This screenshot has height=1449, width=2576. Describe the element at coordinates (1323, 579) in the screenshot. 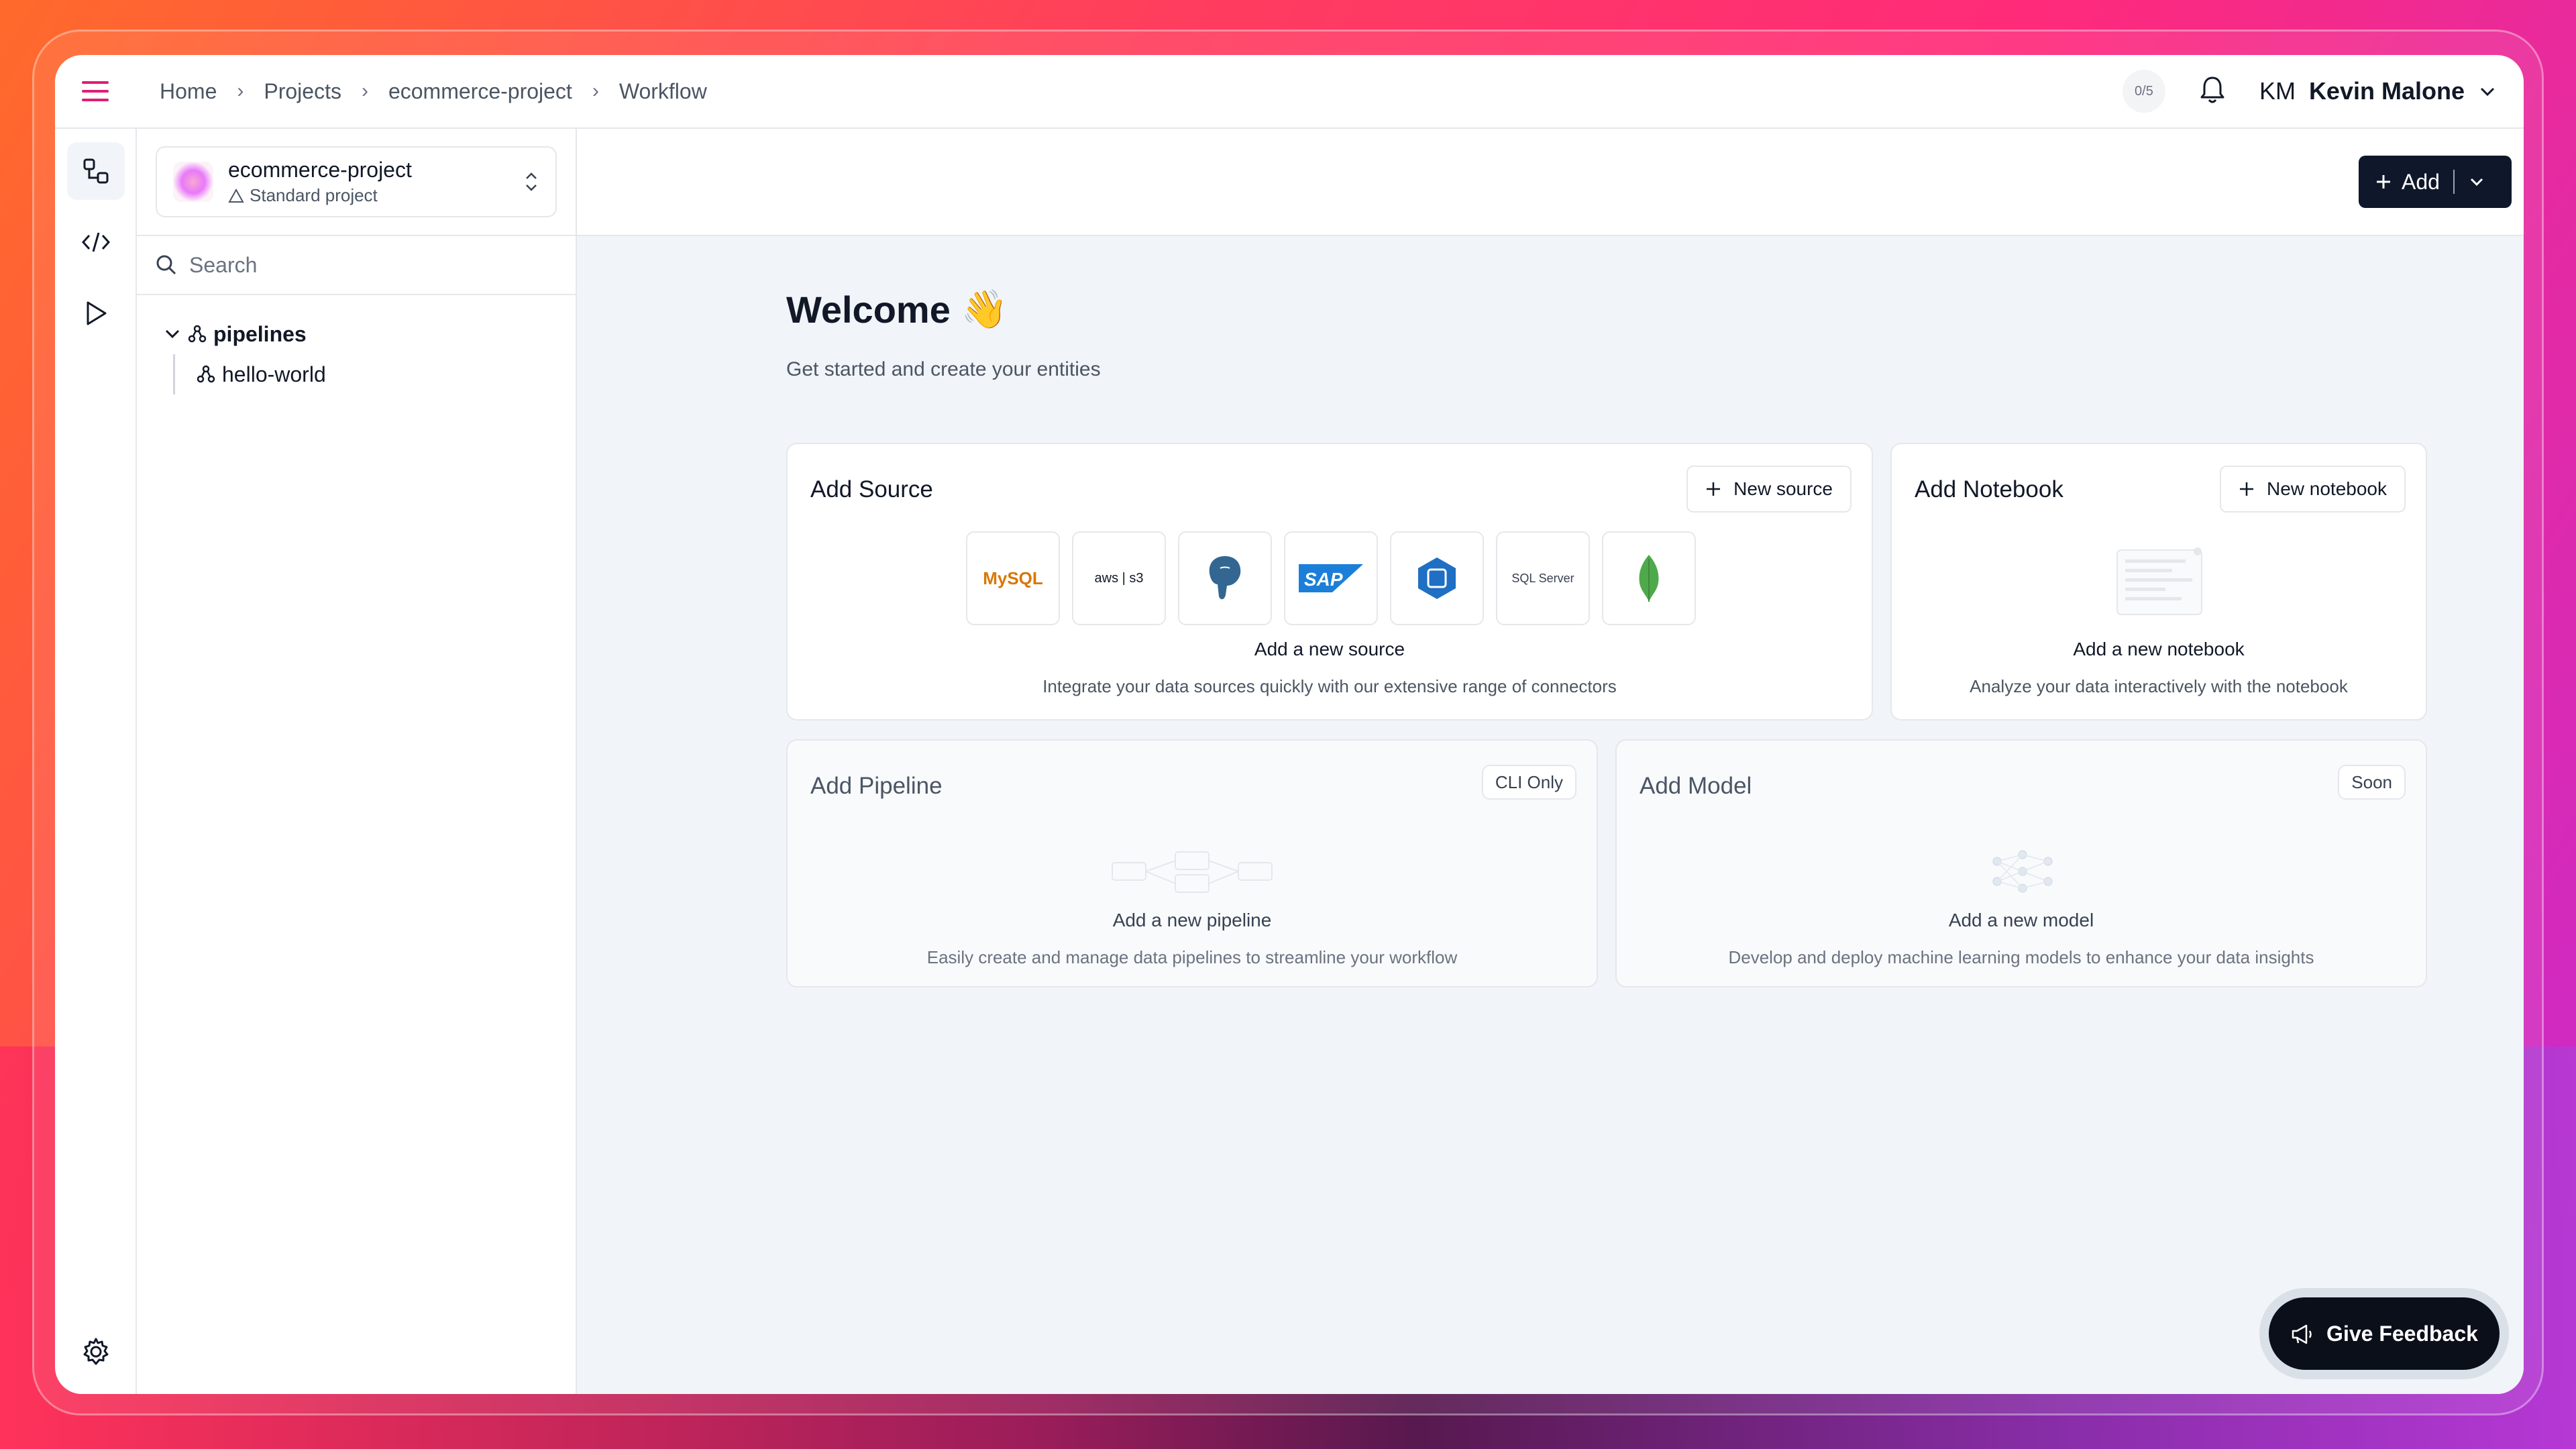

I see `svg-text: SAP` at that location.